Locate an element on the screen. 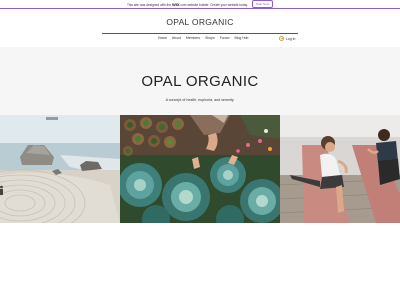 The image size is (400, 300). nav-item-about: About is located at coordinates (176, 38).